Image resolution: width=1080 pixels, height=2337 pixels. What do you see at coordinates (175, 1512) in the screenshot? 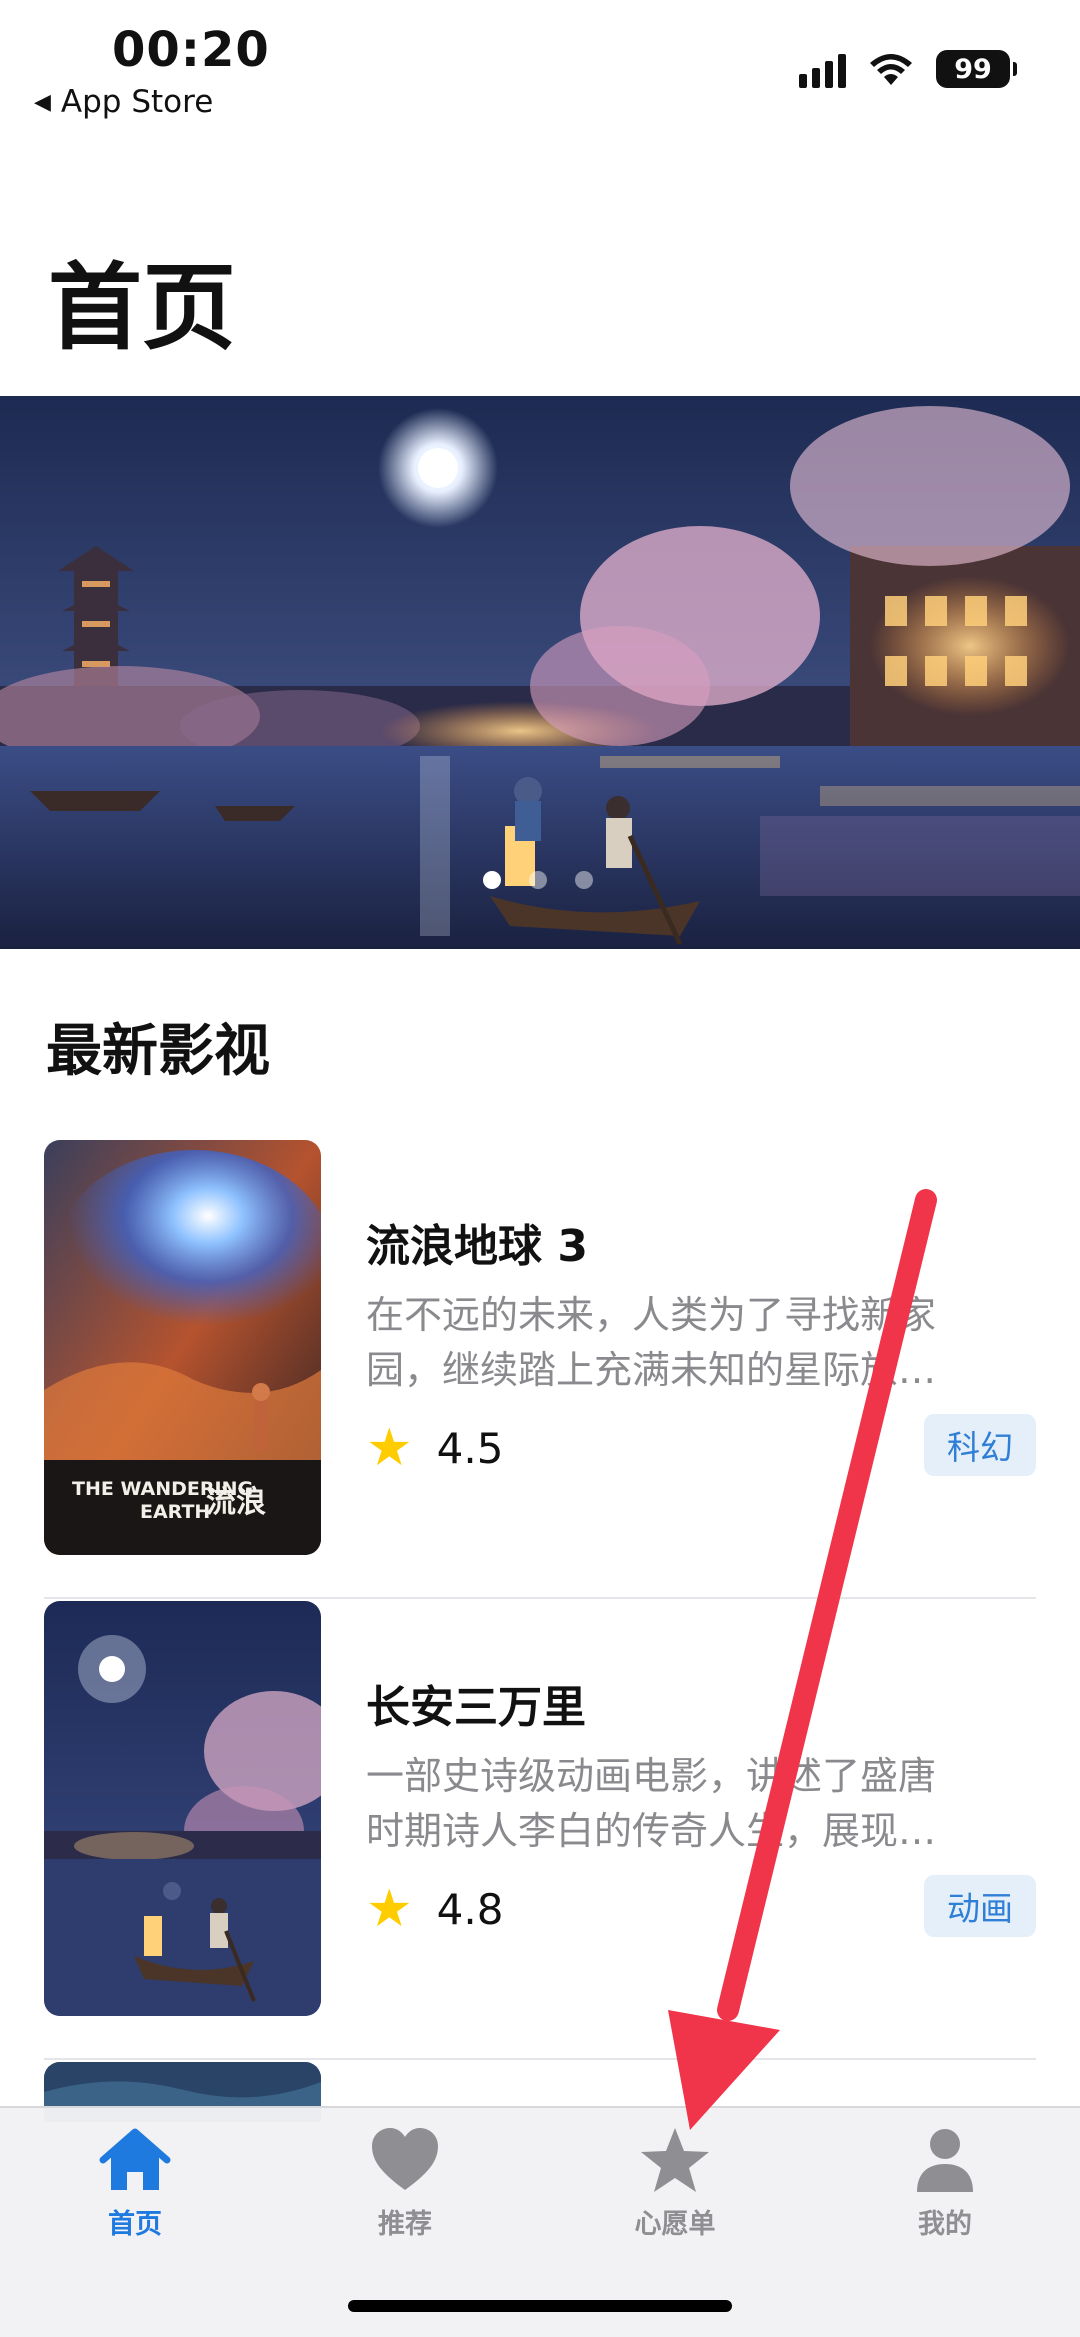
I see `svg-text: EARTH` at bounding box center [175, 1512].